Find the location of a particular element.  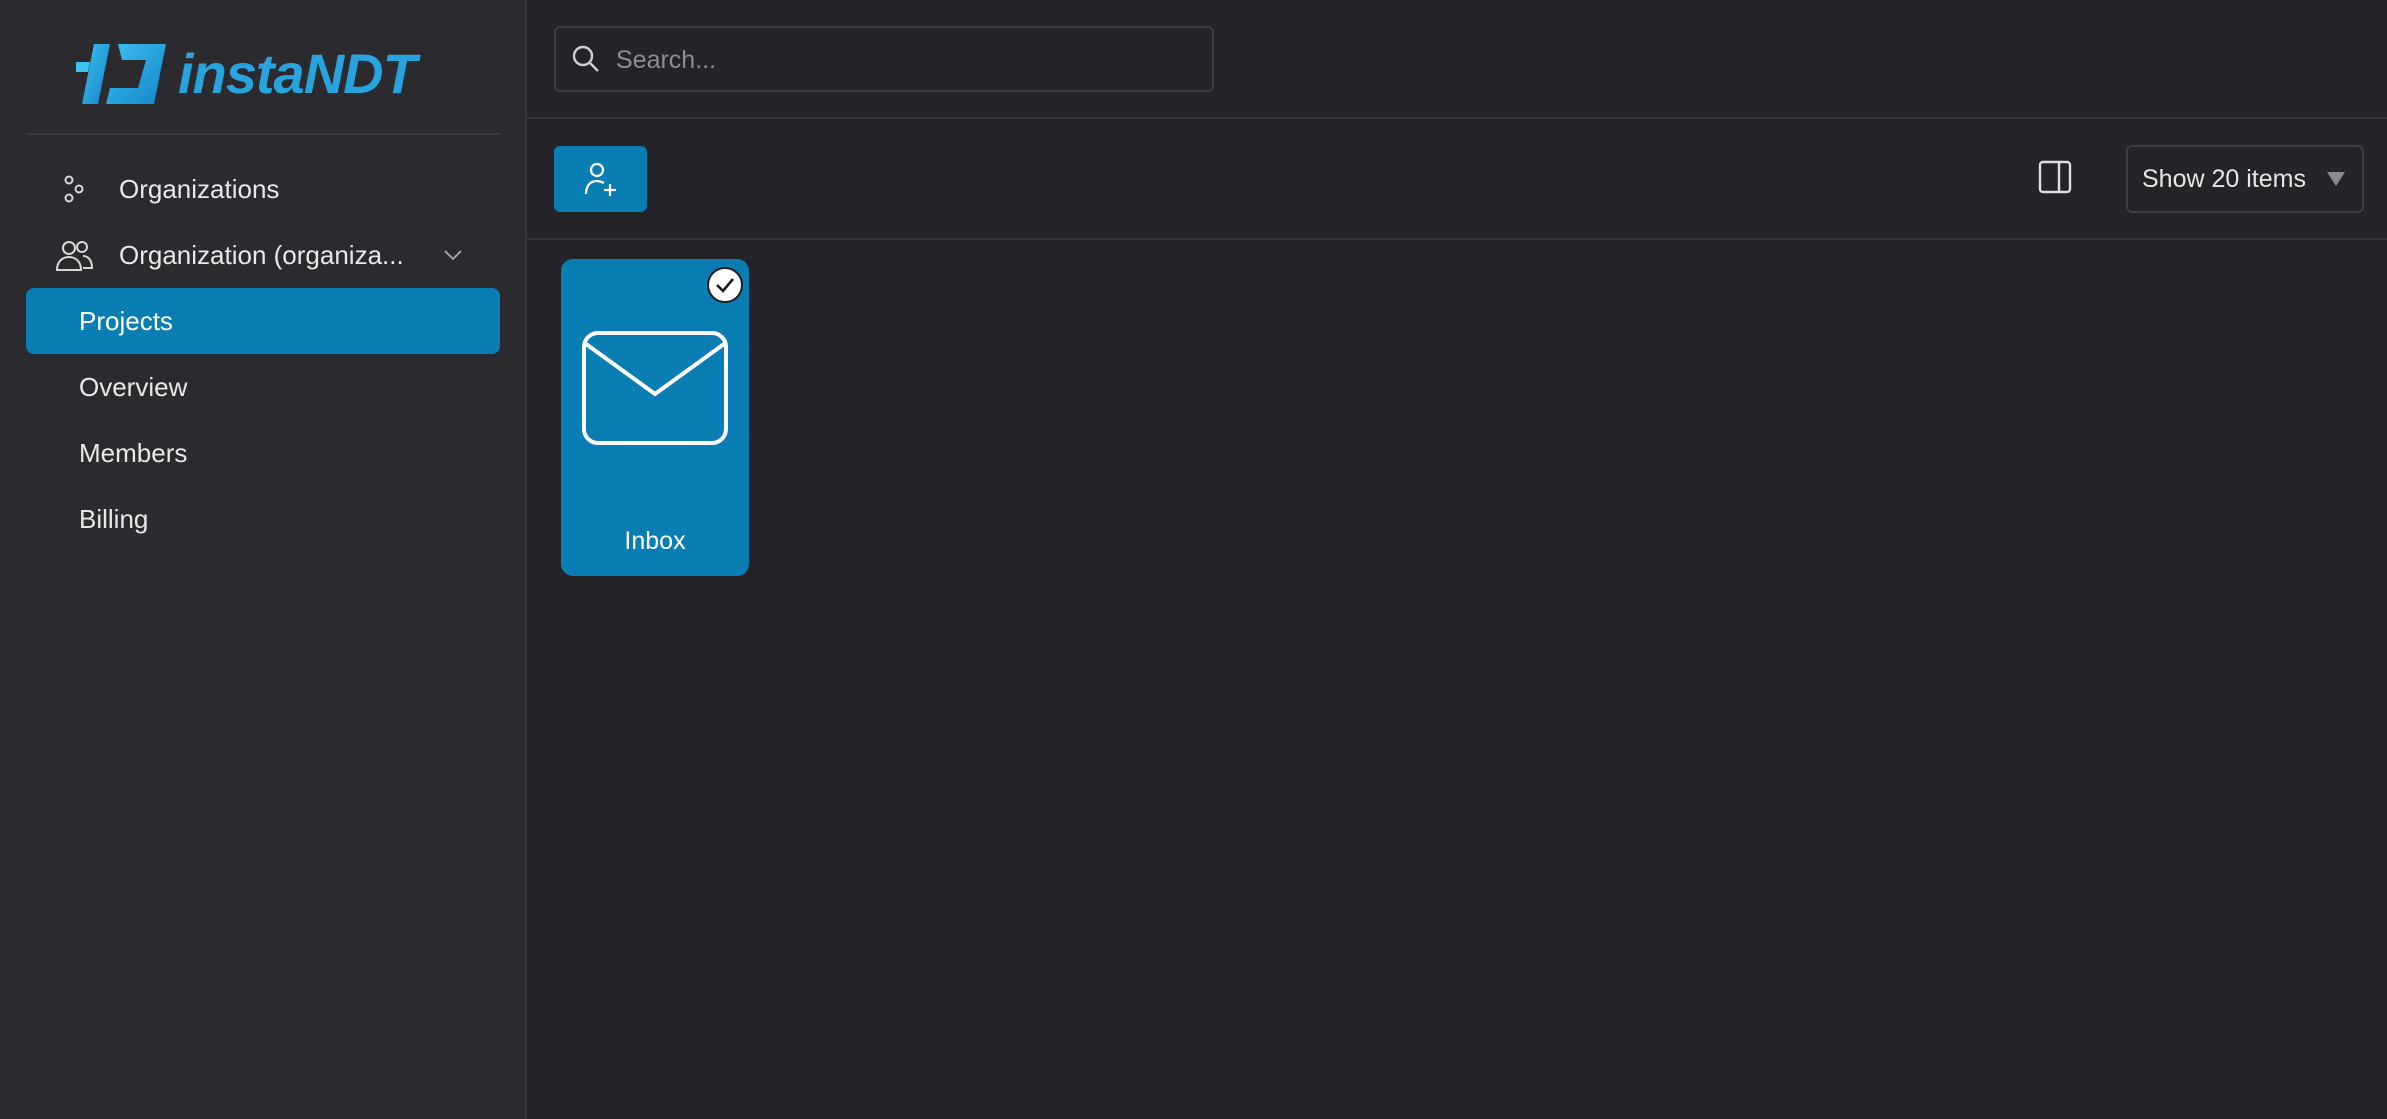

sidebar-divider is located at coordinates (263, 134).